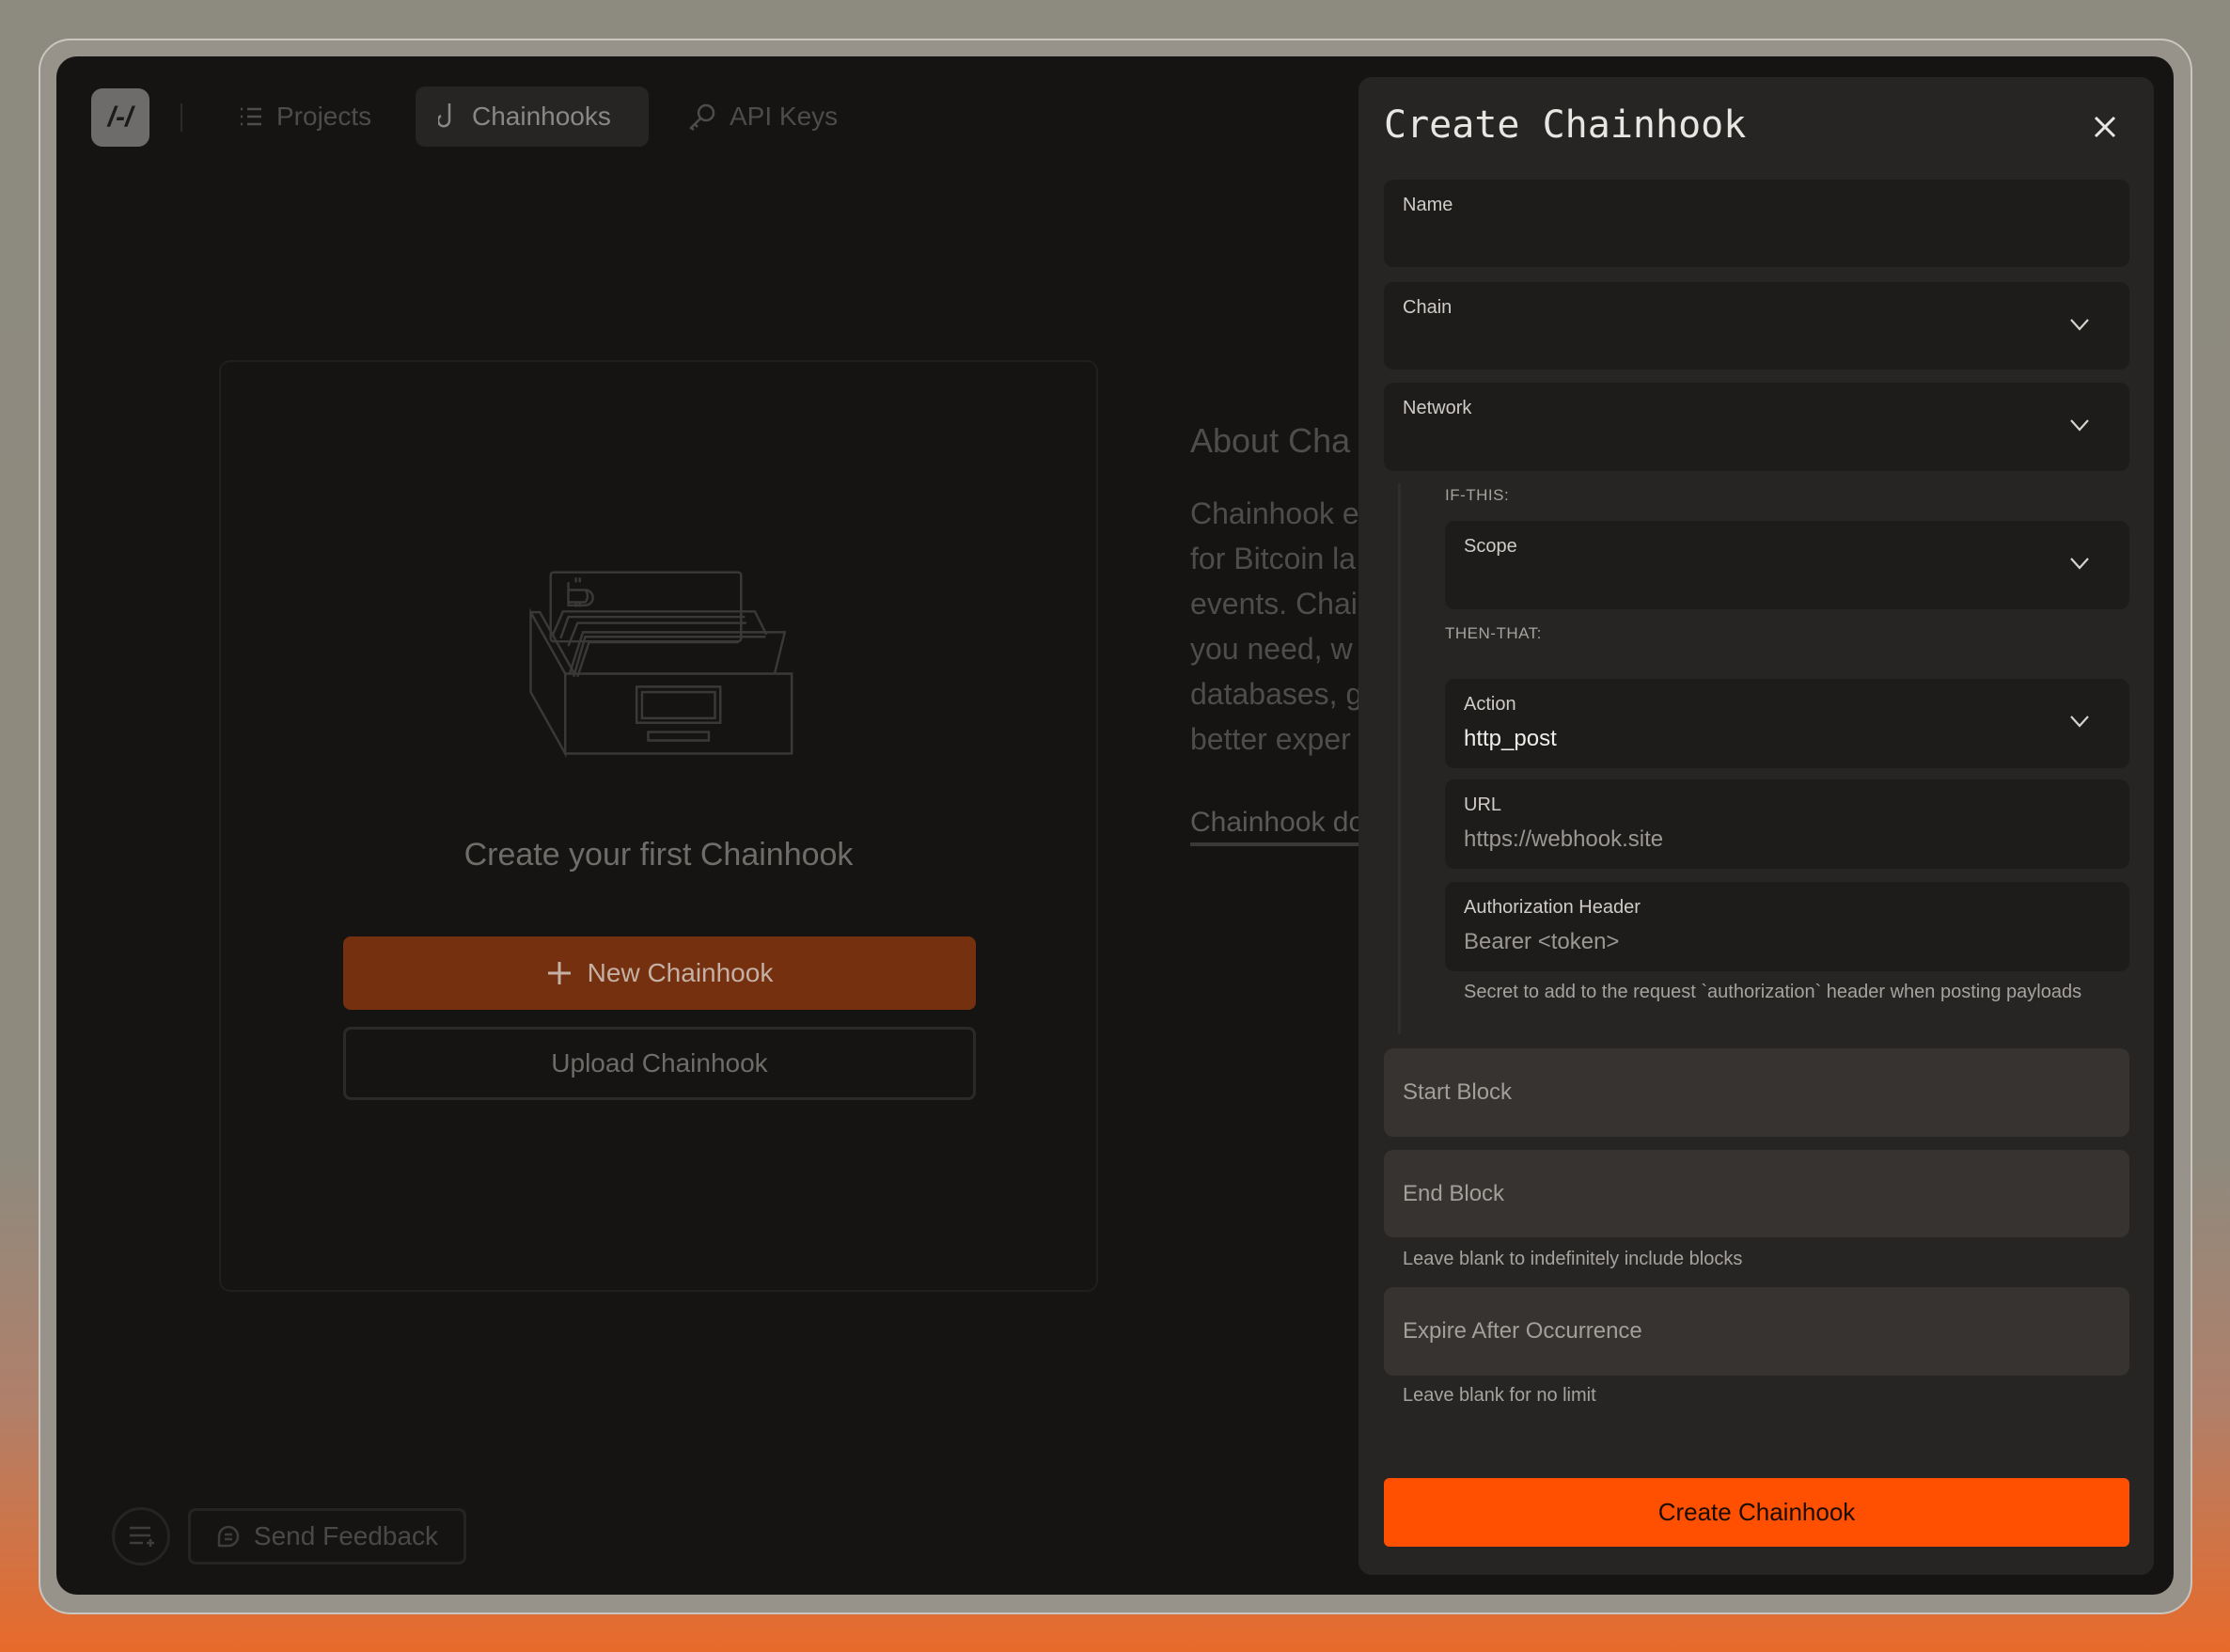 The width and height of the screenshot is (2230, 1652). What do you see at coordinates (1757, 224) in the screenshot?
I see `name-input: Name` at bounding box center [1757, 224].